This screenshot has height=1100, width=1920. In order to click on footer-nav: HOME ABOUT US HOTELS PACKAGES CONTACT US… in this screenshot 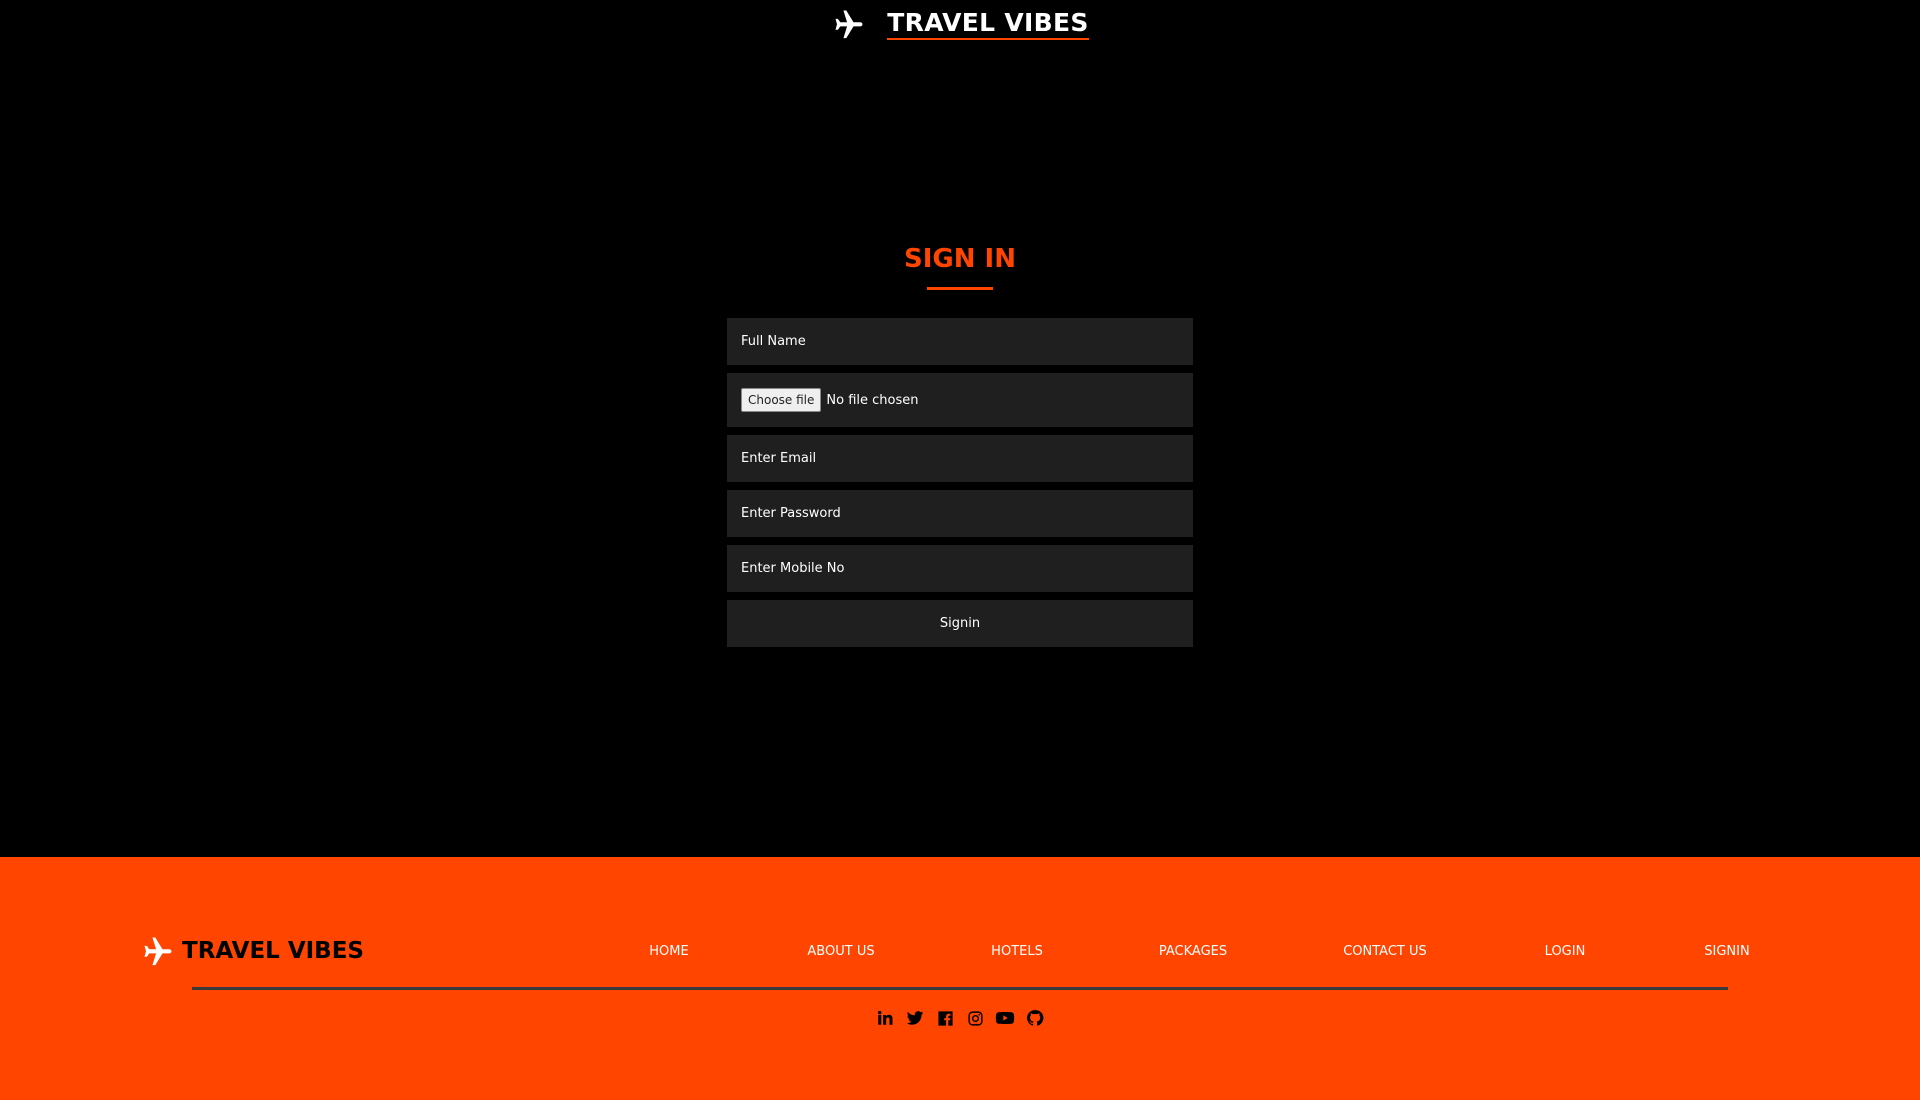, I will do `click(960, 954)`.